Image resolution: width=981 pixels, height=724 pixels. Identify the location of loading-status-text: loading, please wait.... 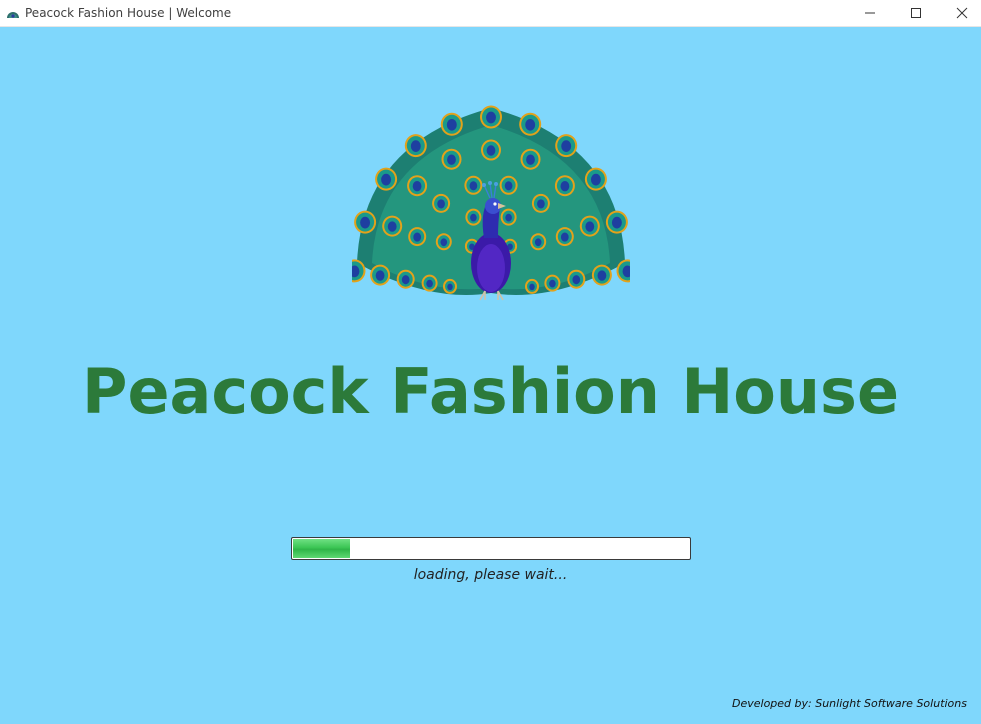
(490, 575).